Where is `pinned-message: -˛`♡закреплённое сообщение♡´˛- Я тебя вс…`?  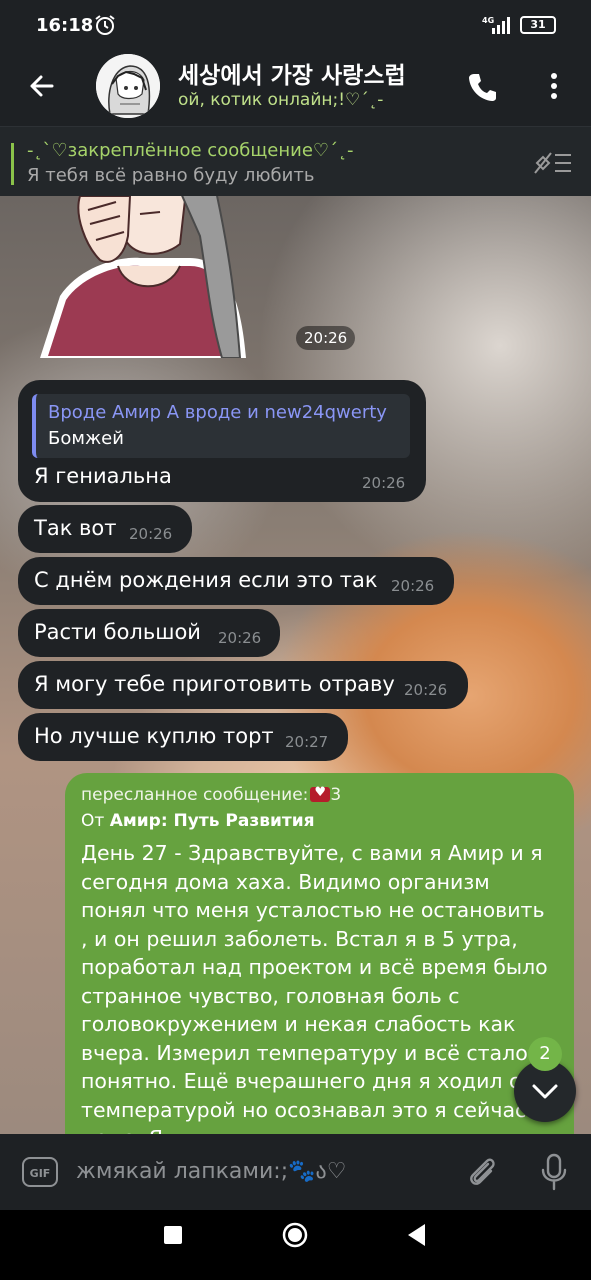 pinned-message: -˛`♡закреплённое сообщение♡´˛- Я тебя вс… is located at coordinates (295, 161).